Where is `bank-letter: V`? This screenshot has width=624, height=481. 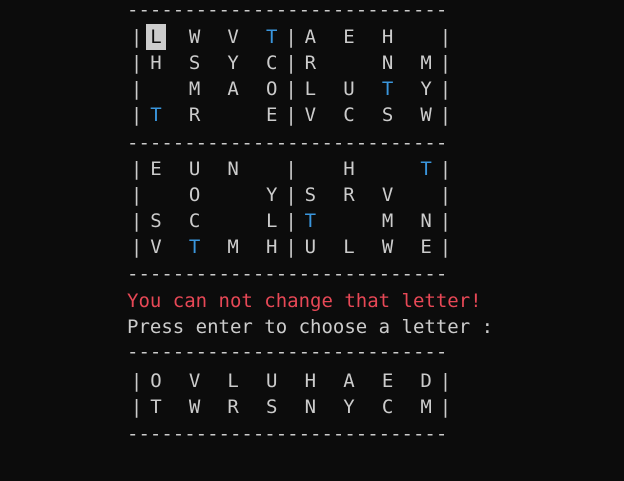
bank-letter: V is located at coordinates (194, 381).